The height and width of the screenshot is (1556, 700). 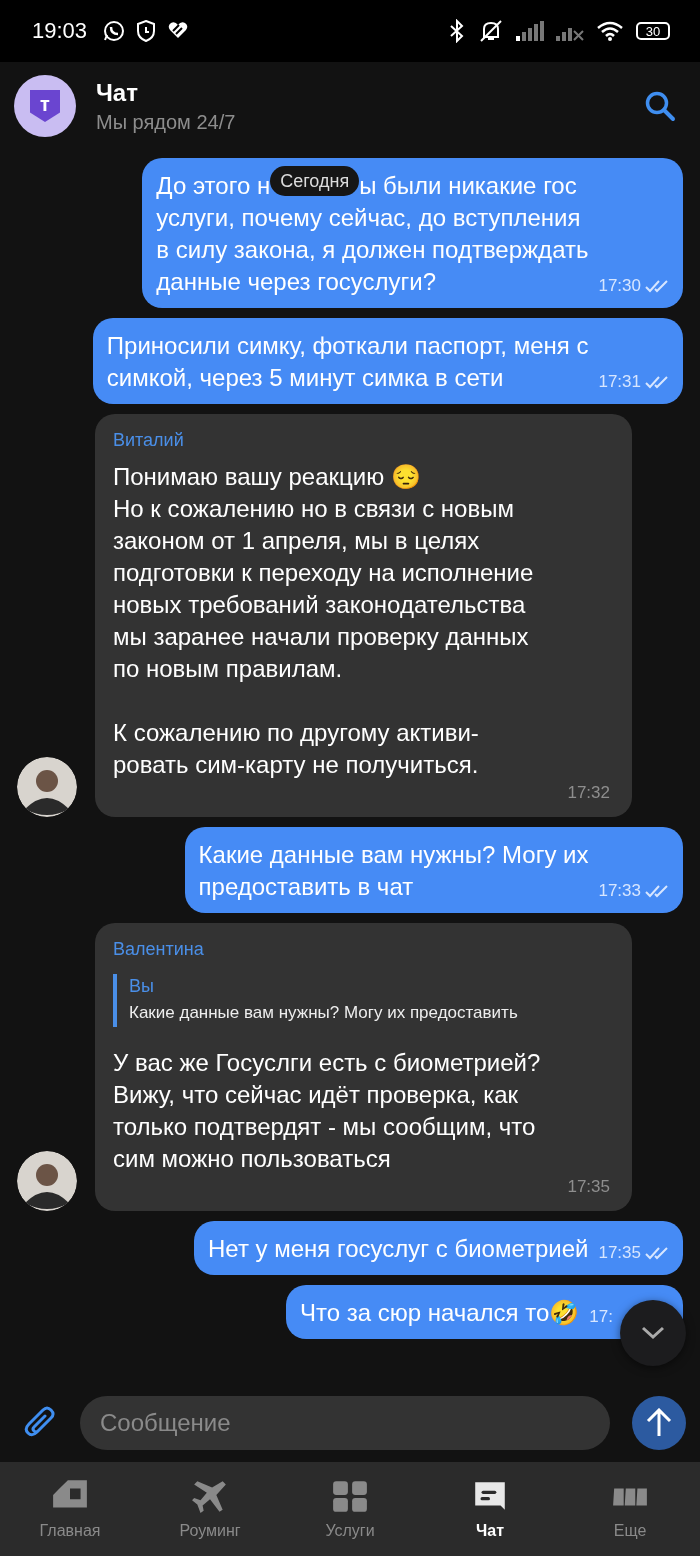 What do you see at coordinates (60, 31) in the screenshot?
I see `clock: 19:03` at bounding box center [60, 31].